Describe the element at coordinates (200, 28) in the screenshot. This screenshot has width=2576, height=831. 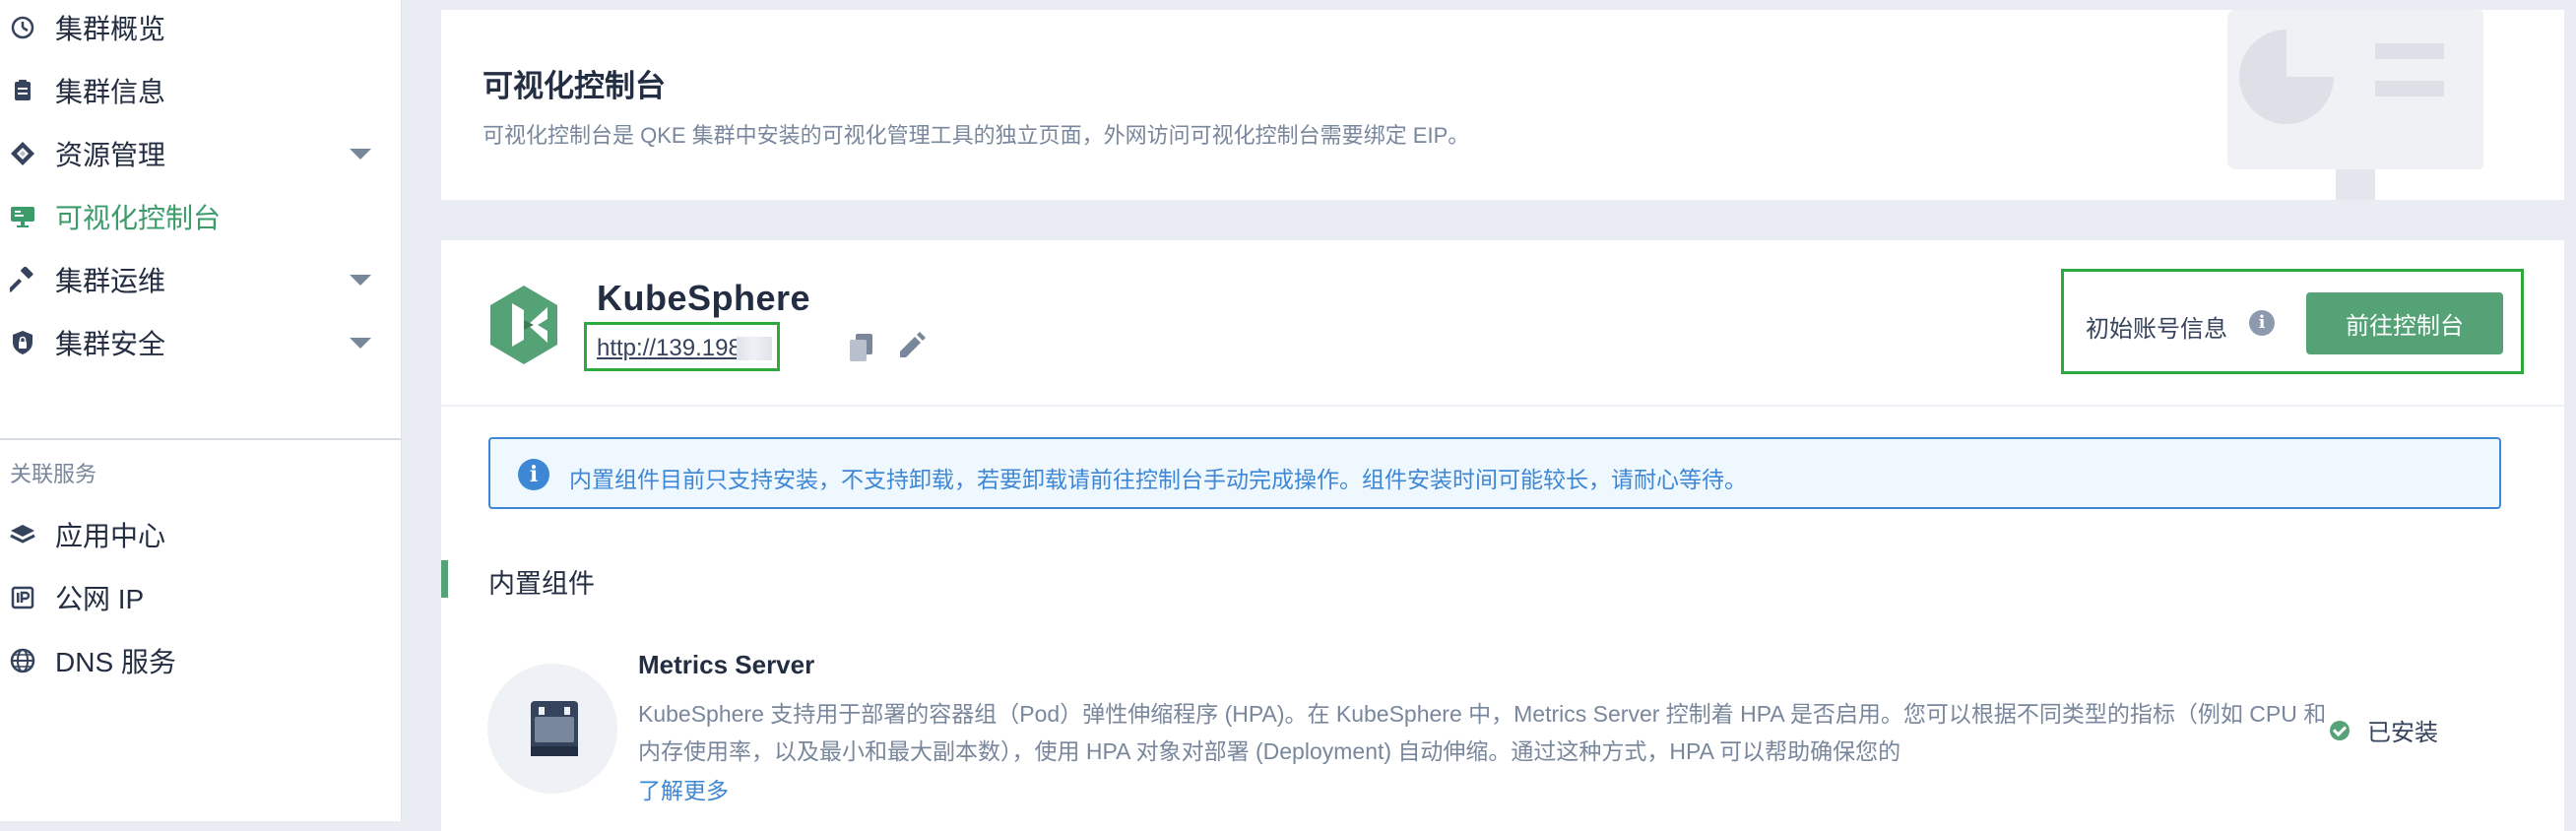
I see `sidebar-item-cluster-overview: 集群概览` at that location.